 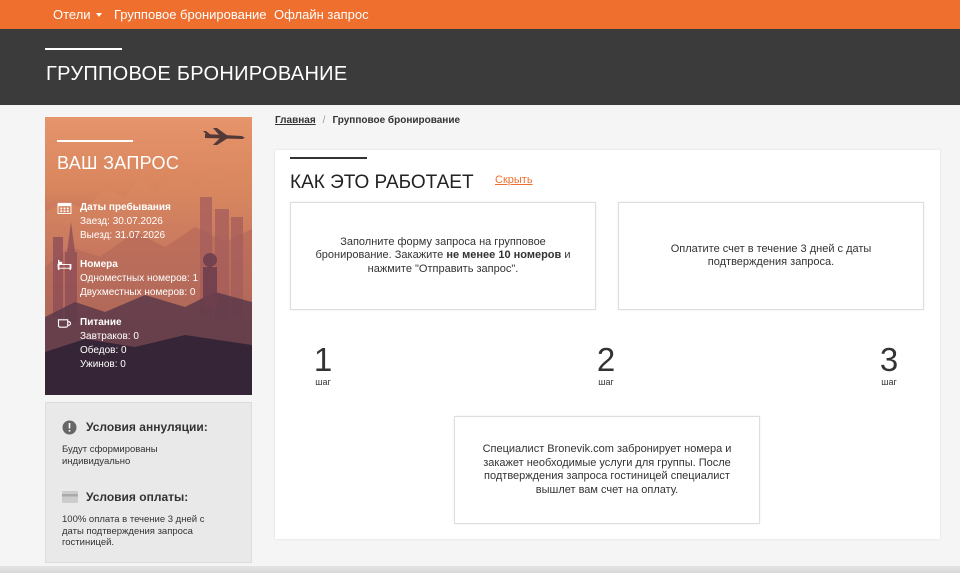 I want to click on info-icon, so click(x=69, y=427).